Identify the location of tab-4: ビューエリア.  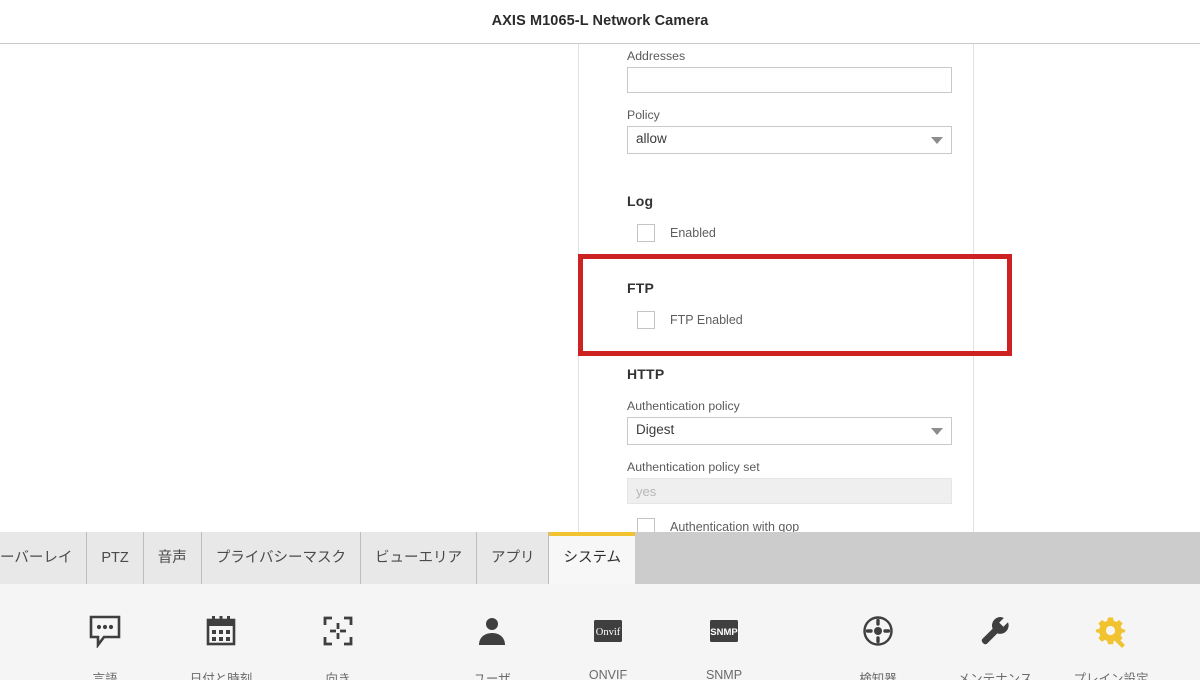
(418, 558).